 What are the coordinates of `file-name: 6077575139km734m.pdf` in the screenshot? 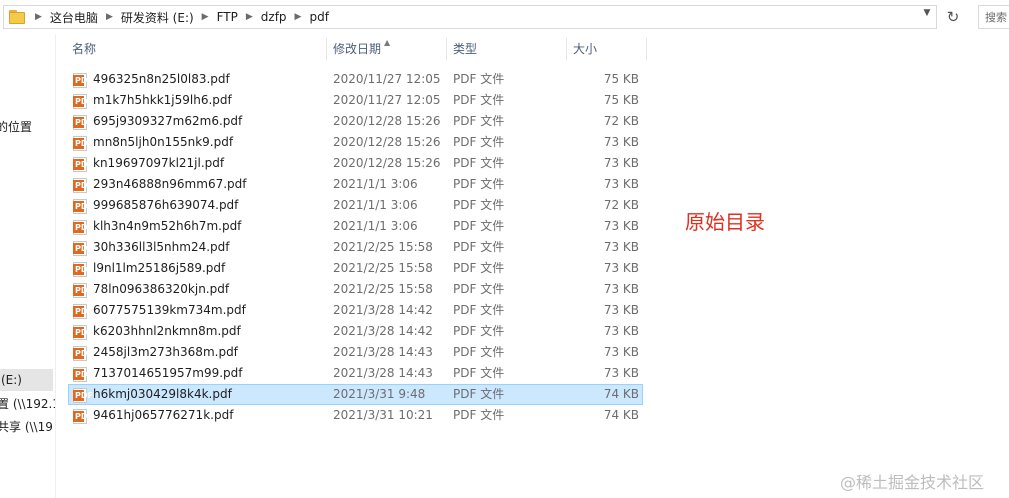 It's located at (169, 310).